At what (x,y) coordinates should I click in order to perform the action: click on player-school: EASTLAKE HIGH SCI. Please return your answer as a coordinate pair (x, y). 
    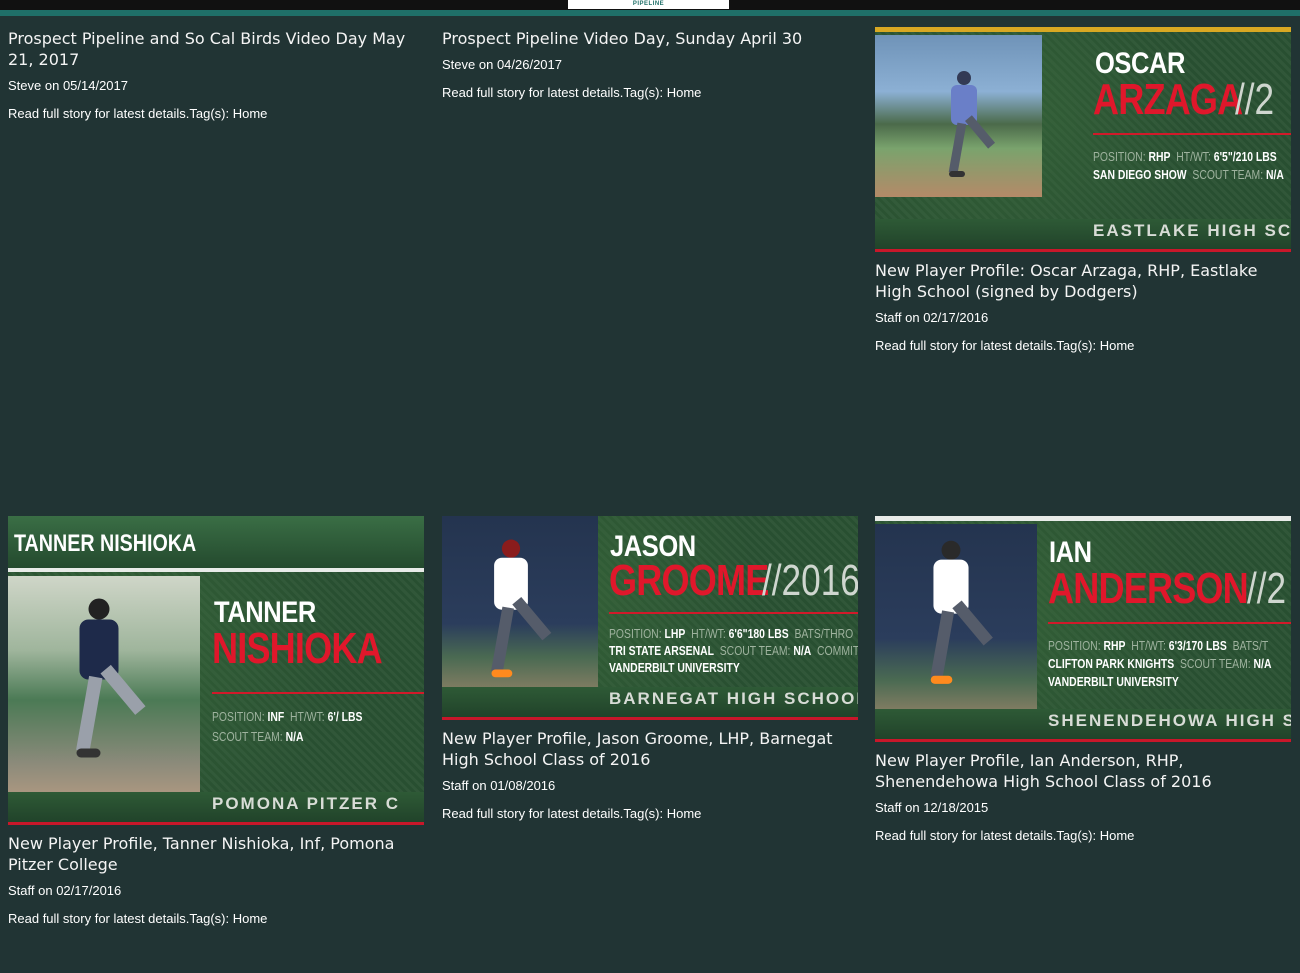
    Looking at the image, I should click on (1192, 230).